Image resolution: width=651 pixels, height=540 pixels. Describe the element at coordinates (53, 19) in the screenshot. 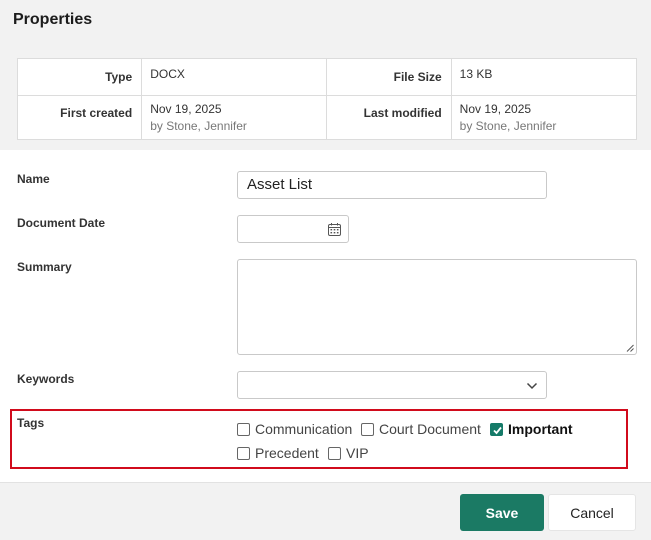

I see `dialog-title: Properties` at that location.